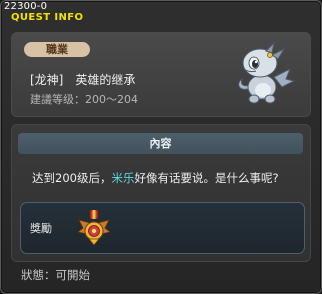  I want to click on quest-id: 22300-0, so click(26, 6).